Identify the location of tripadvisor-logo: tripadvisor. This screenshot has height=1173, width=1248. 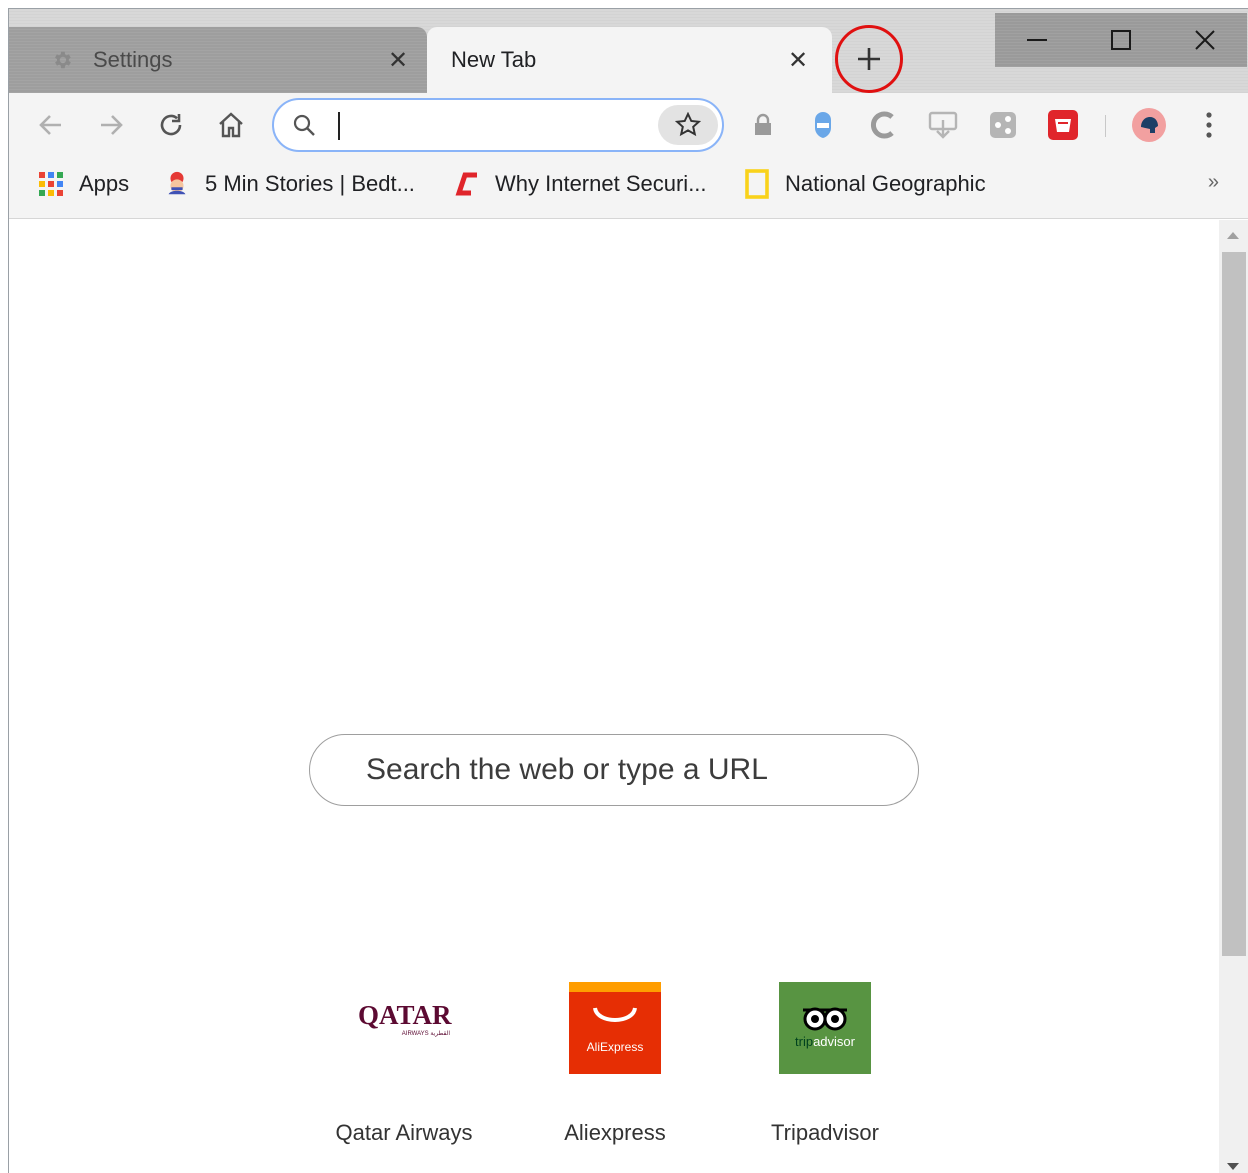
(825, 1028).